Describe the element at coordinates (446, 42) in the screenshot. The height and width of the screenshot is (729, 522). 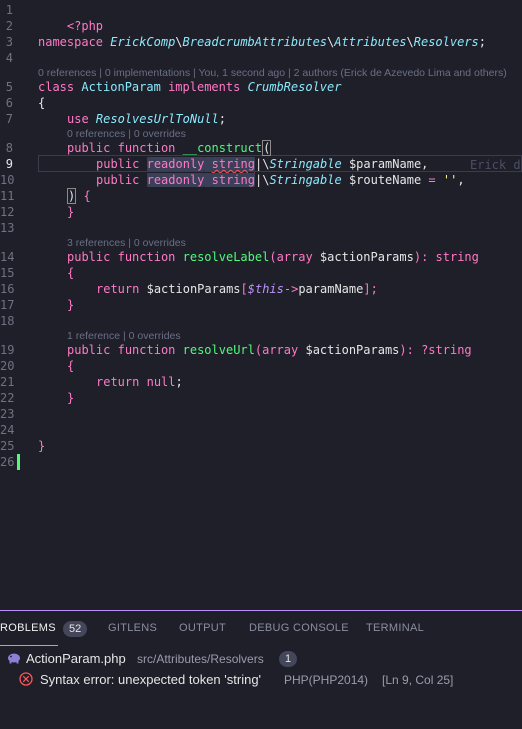
I see `namespace-part: Resolvers` at that location.